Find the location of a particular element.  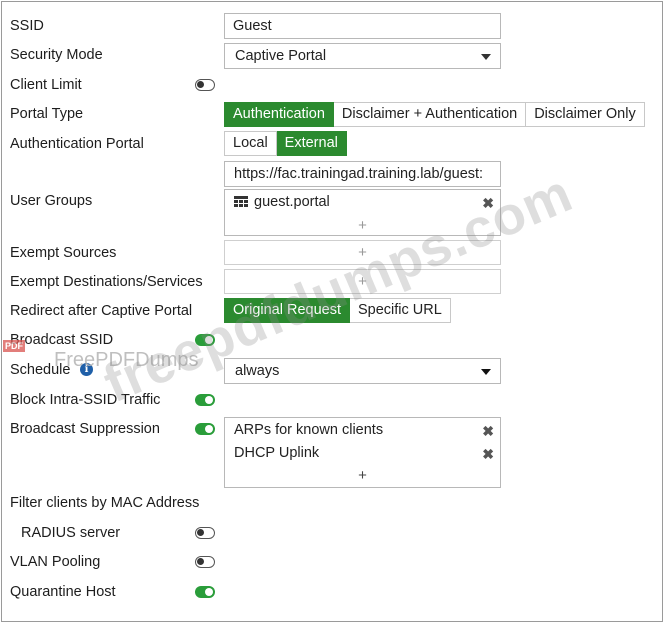

redirect-original-request: Original Request is located at coordinates (287, 310).